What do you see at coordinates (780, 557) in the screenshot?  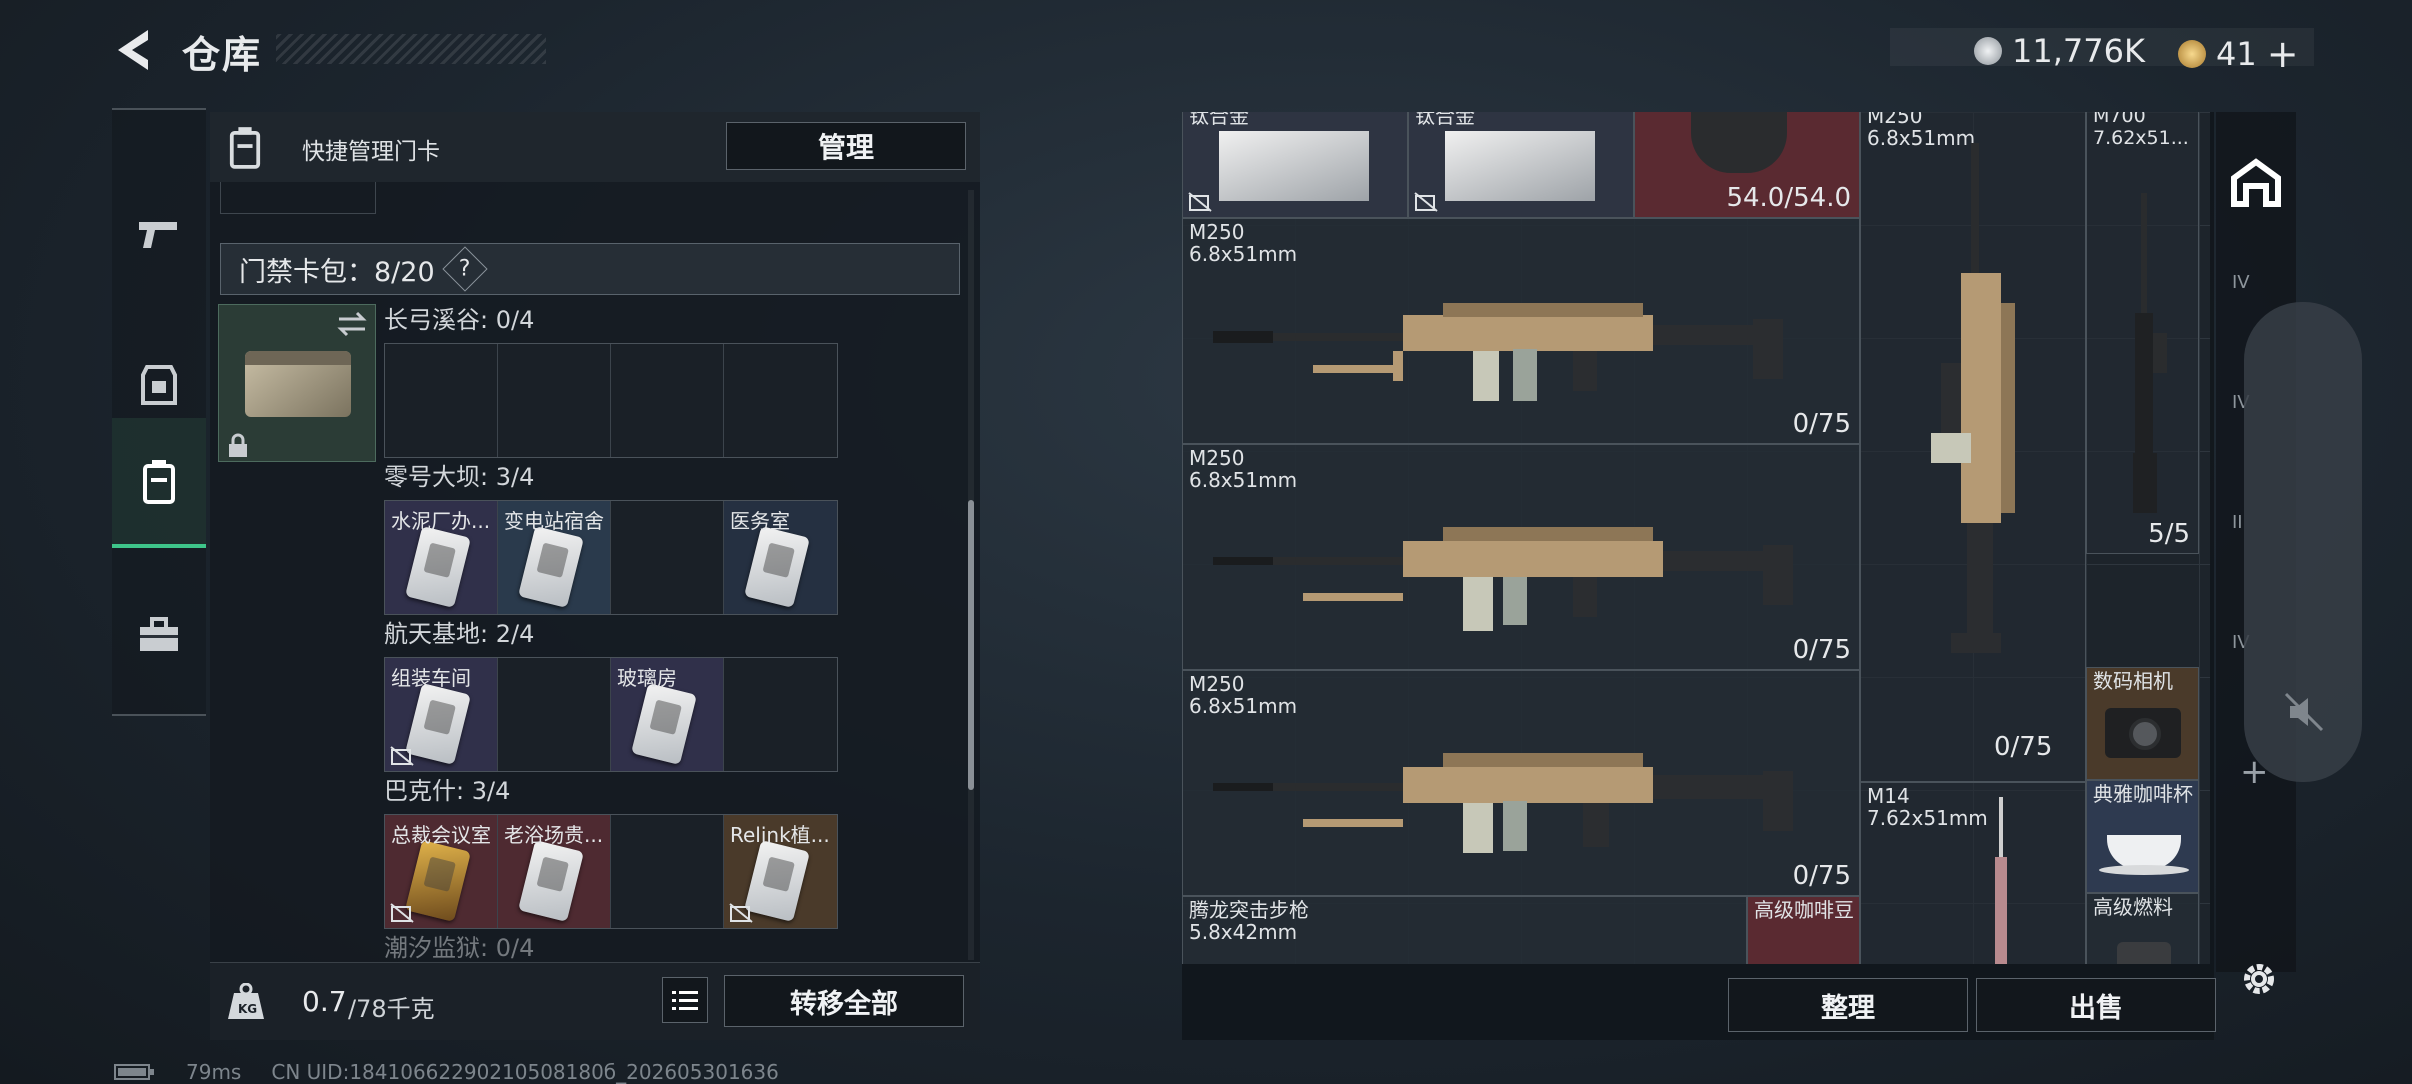 I see `keycard-item: 医务室` at bounding box center [780, 557].